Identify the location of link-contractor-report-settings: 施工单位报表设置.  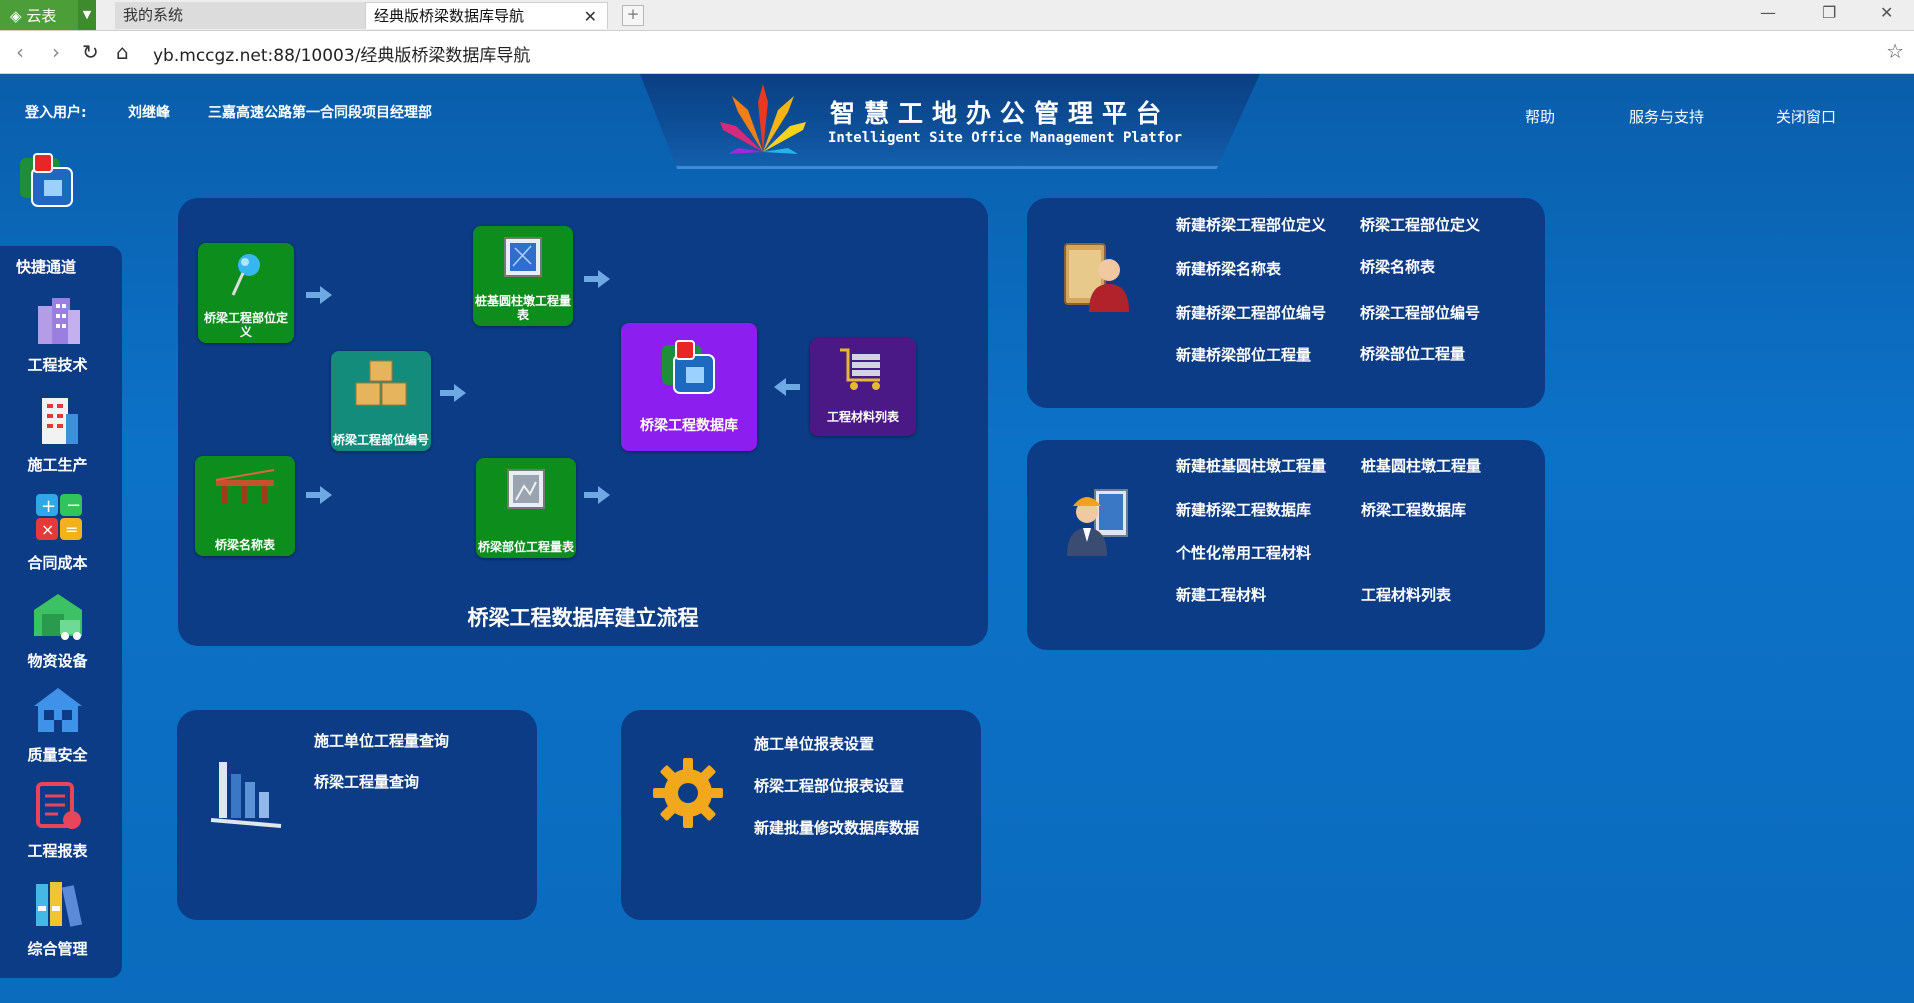
(814, 743).